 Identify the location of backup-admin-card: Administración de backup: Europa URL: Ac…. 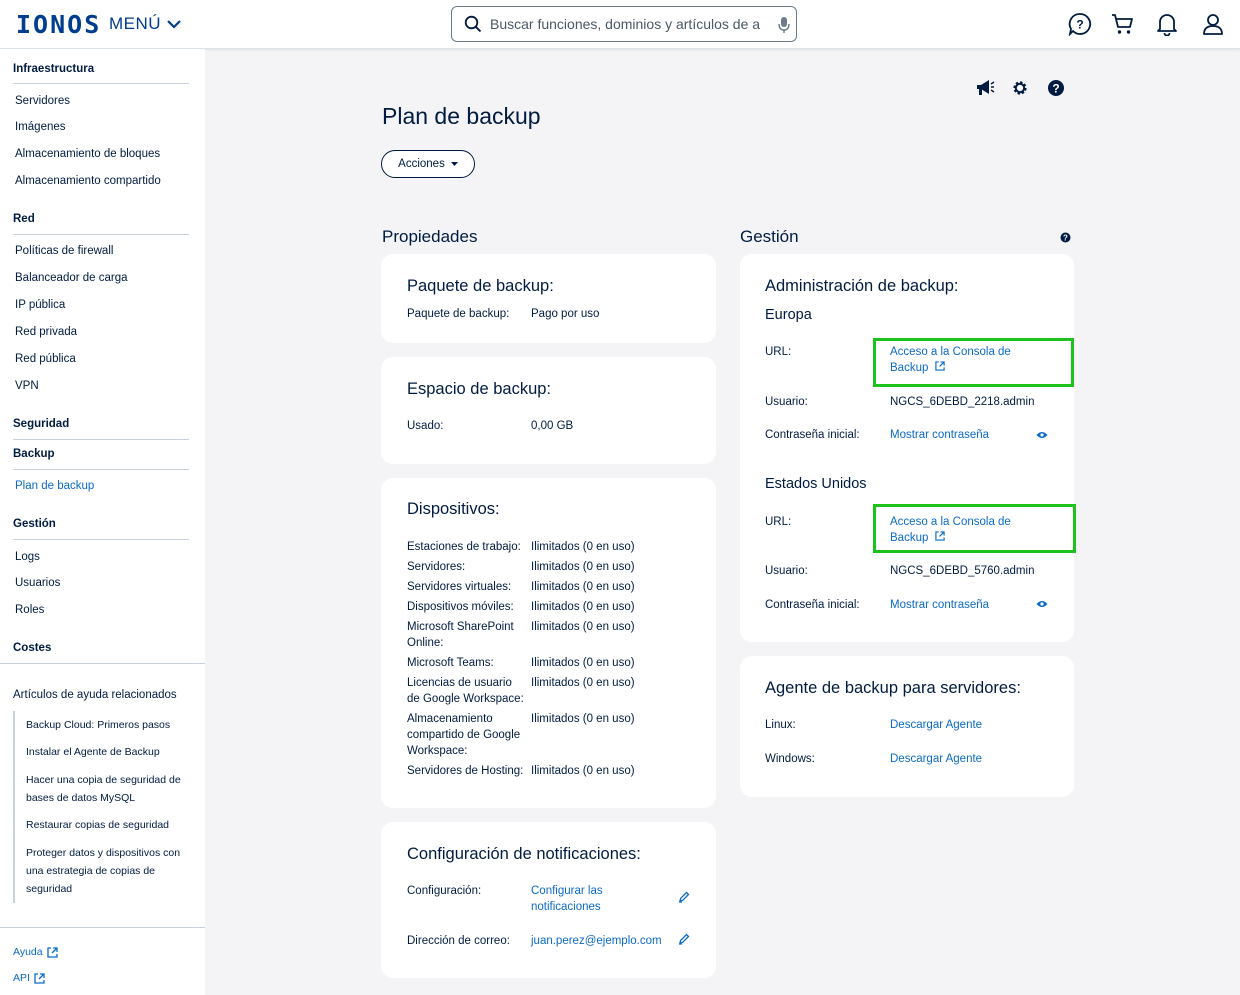
(908, 448).